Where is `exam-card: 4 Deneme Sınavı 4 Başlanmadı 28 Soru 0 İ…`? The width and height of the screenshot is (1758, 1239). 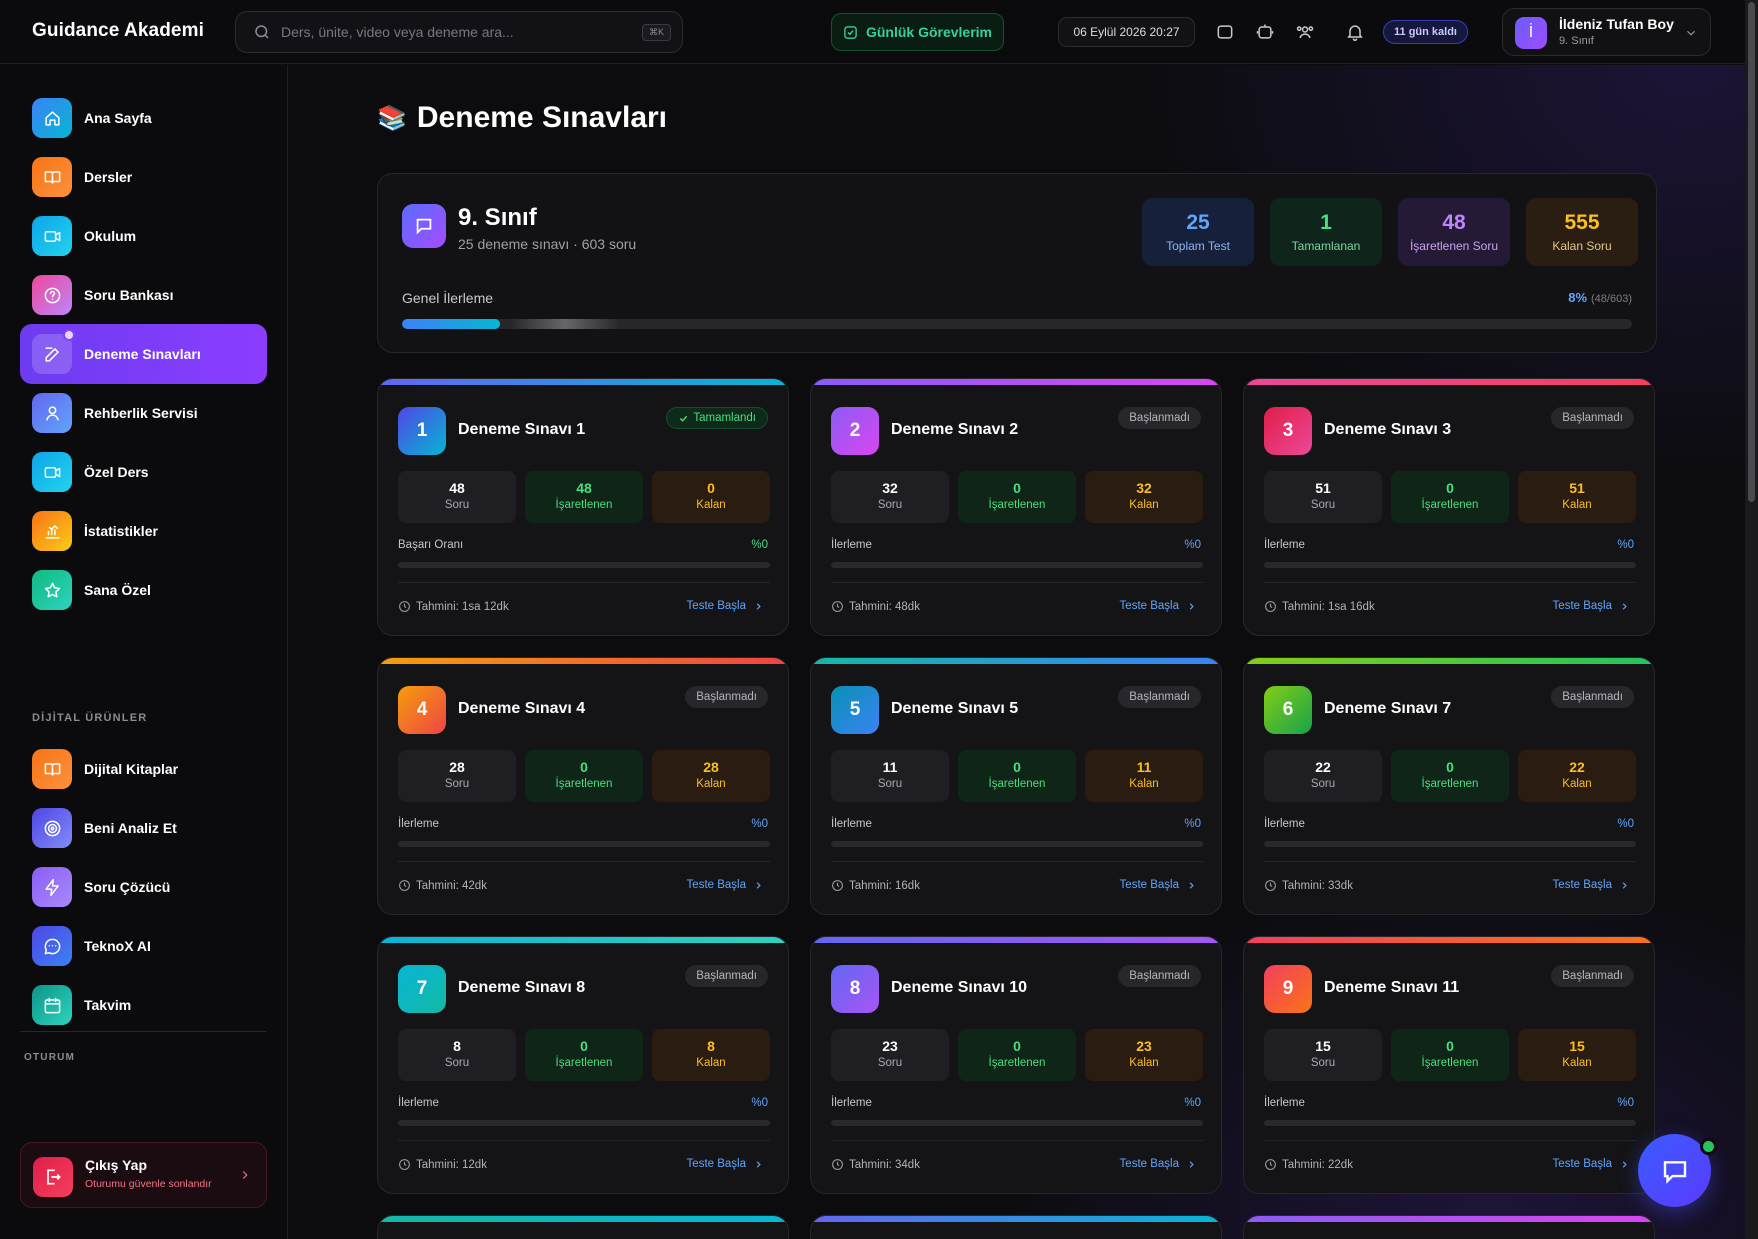 exam-card: 4 Deneme Sınavı 4 Başlanmadı 28 Soru 0 İ… is located at coordinates (583, 786).